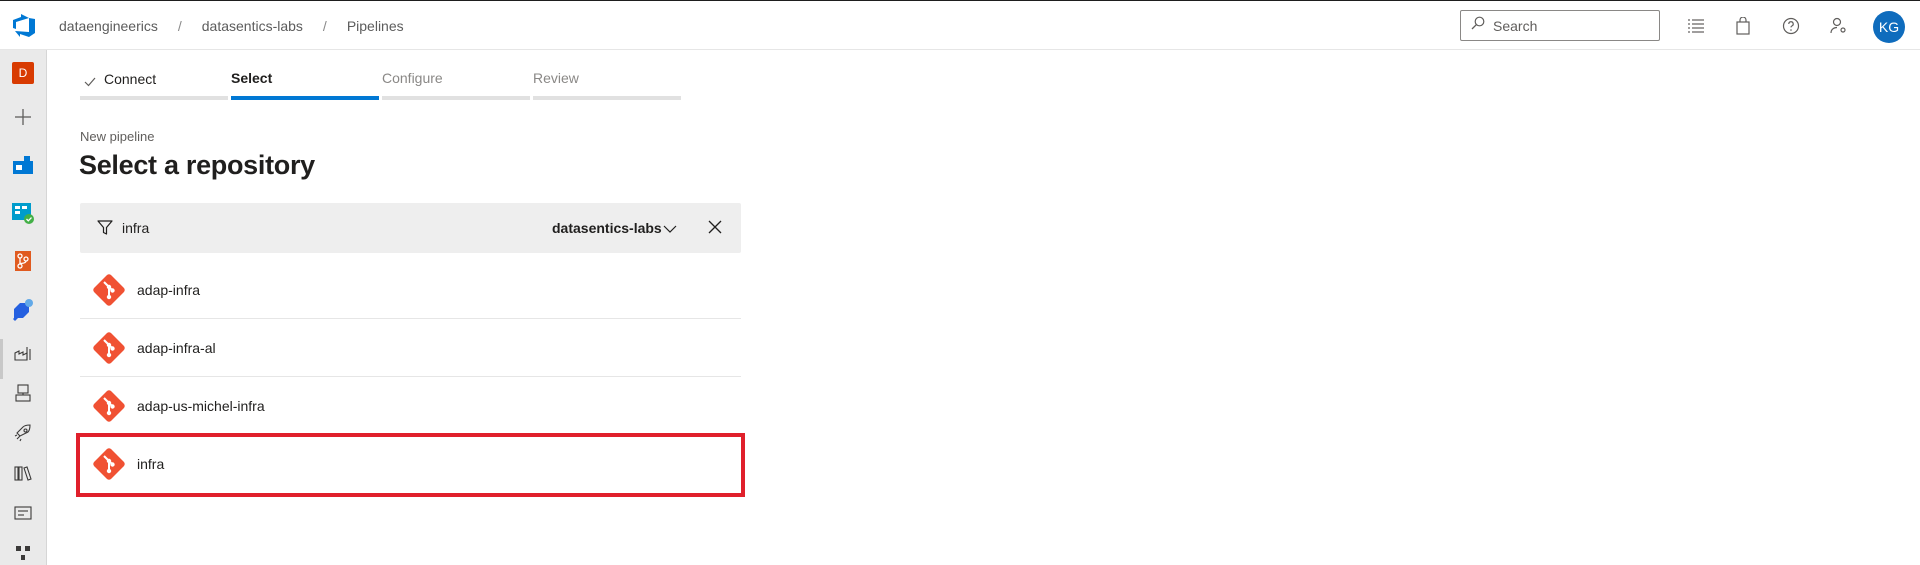  Describe the element at coordinates (105, 230) in the screenshot. I see `filter-icon` at that location.